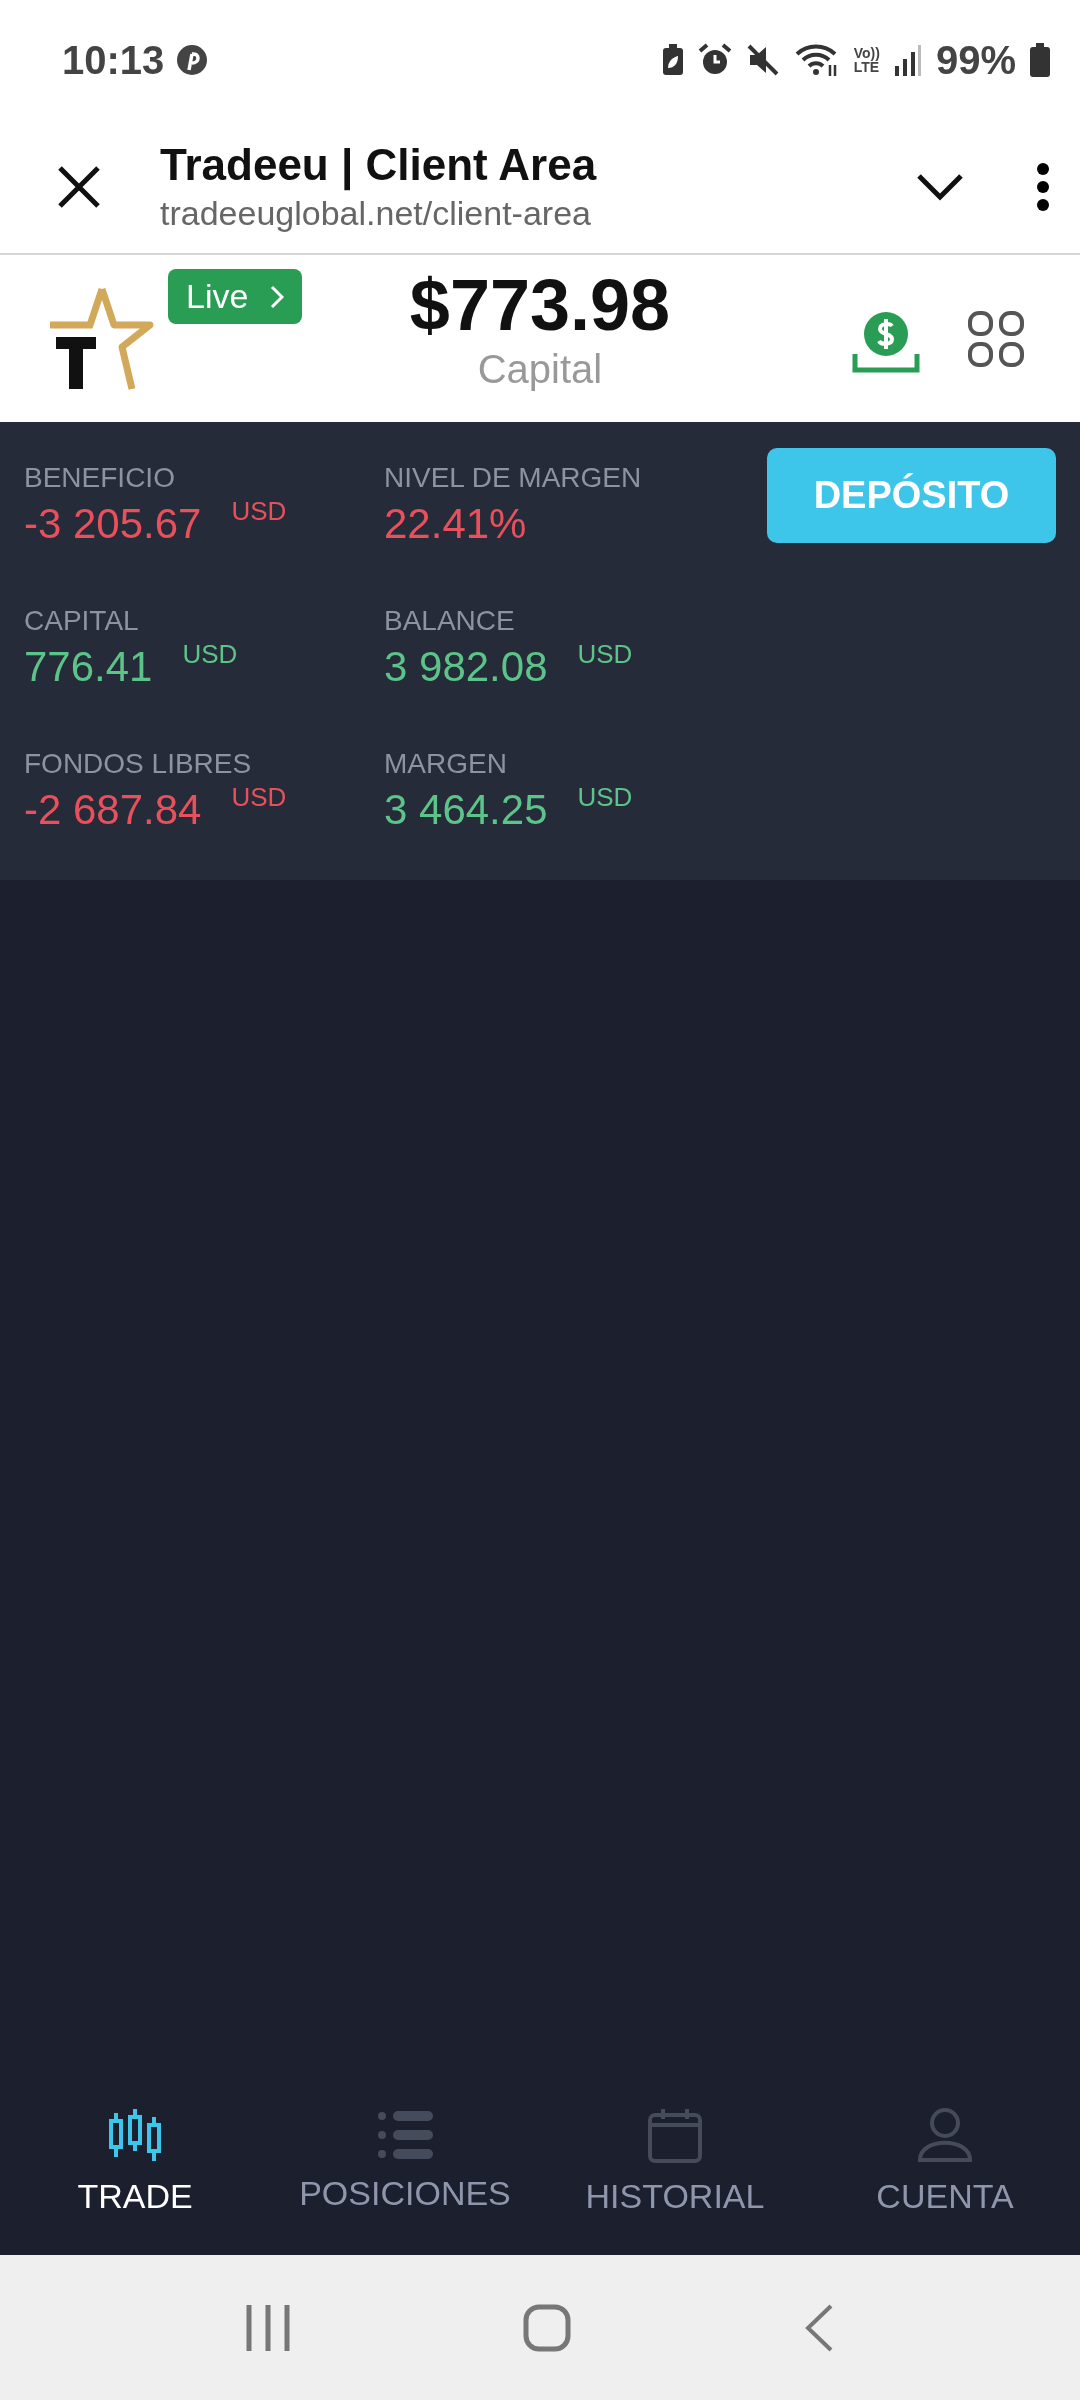 This screenshot has width=1080, height=2400. Describe the element at coordinates (100, 478) in the screenshot. I see `stat-label: BENEFICIO` at that location.